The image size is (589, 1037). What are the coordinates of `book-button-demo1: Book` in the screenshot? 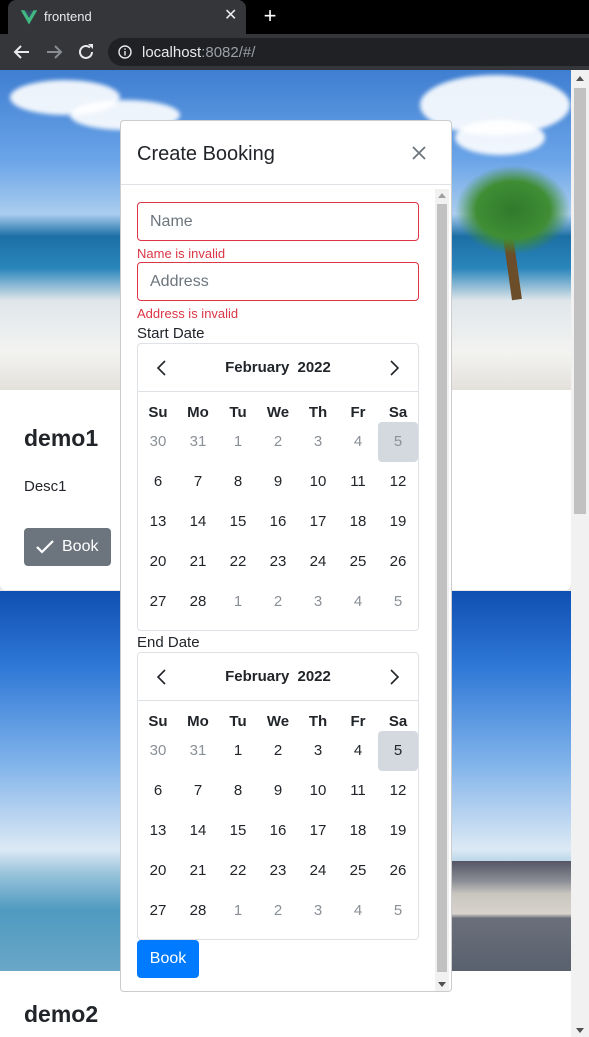 It's located at (67, 547).